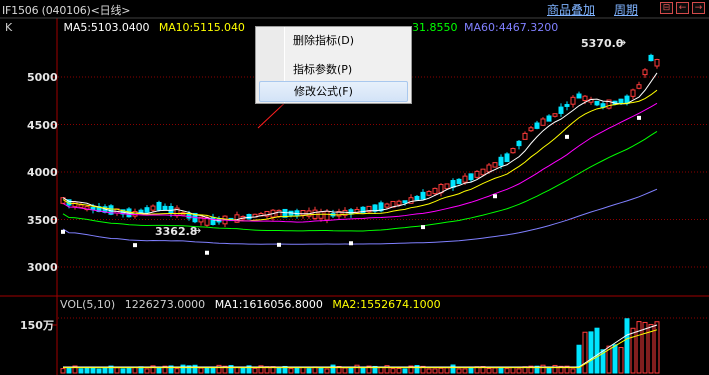 Image resolution: width=709 pixels, height=375 pixels. What do you see at coordinates (333, 40) in the screenshot?
I see `menu-item-delete-indicator: 删除指标(D)` at bounding box center [333, 40].